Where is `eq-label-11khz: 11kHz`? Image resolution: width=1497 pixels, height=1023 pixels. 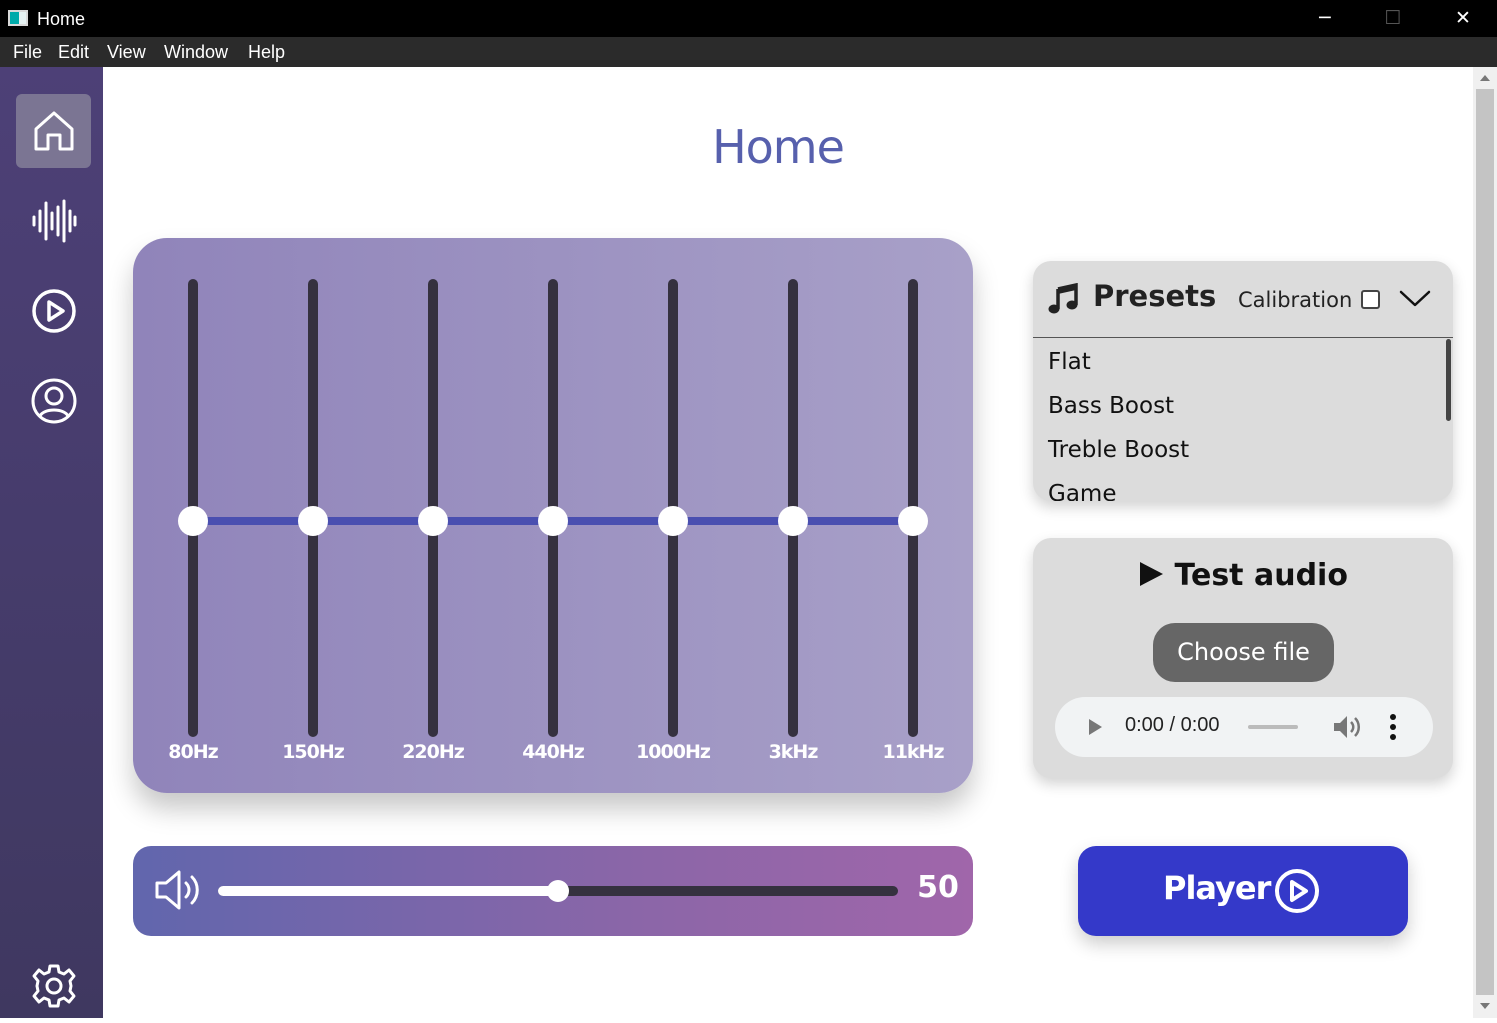 eq-label-11khz: 11kHz is located at coordinates (913, 752).